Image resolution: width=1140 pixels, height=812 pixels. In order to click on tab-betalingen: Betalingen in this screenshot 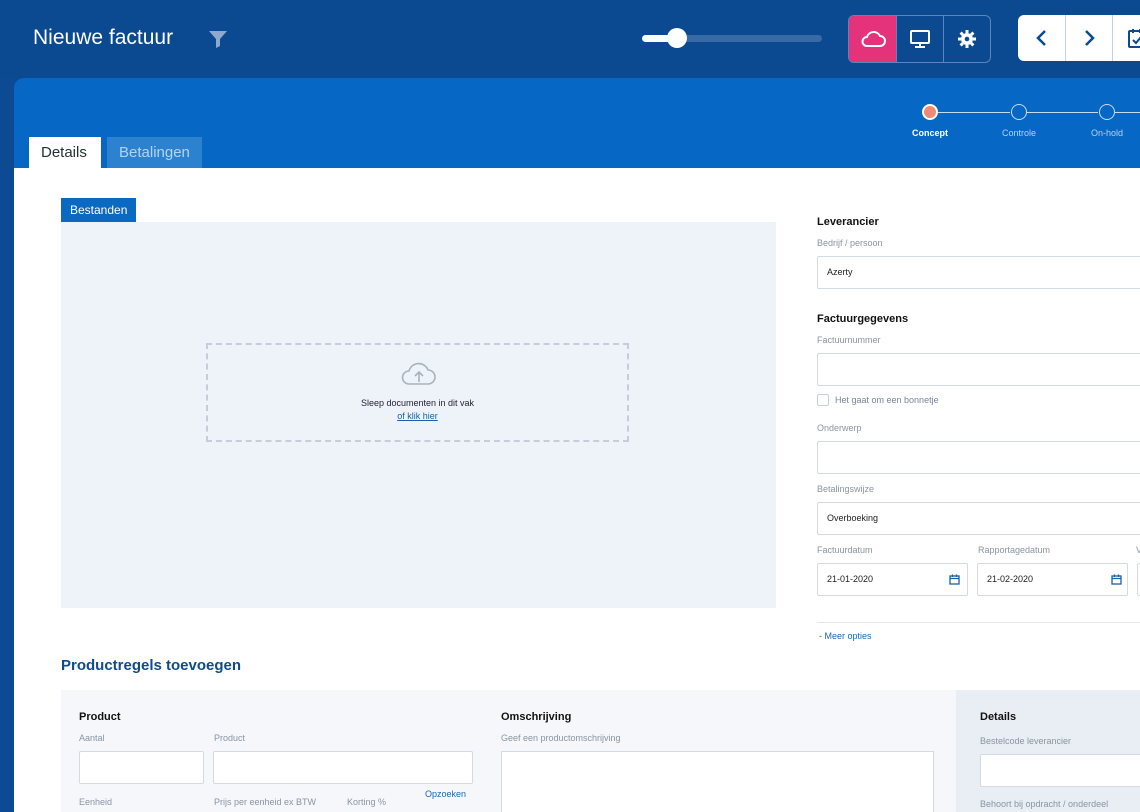, I will do `click(154, 152)`.